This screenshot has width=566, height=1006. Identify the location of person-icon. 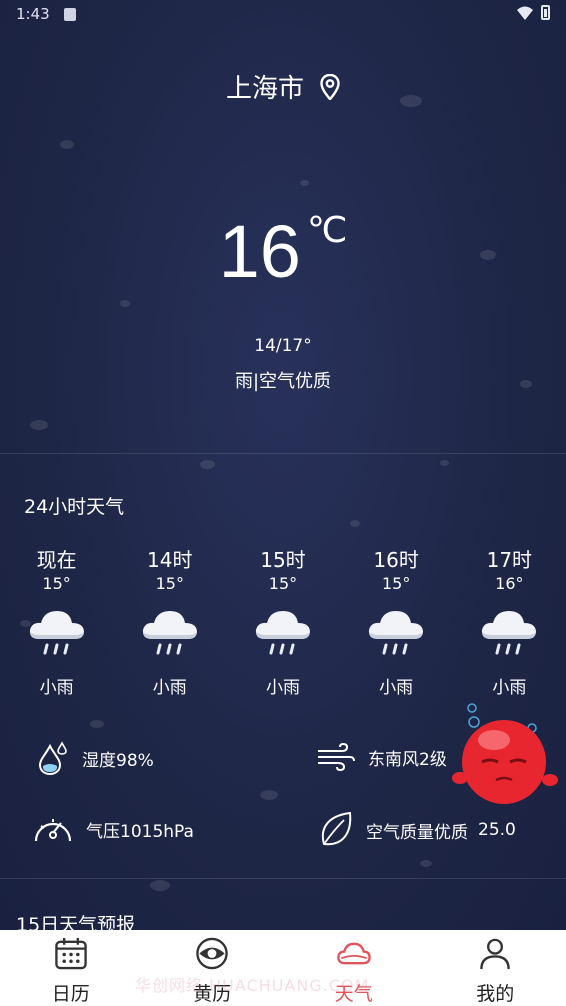
(495, 954).